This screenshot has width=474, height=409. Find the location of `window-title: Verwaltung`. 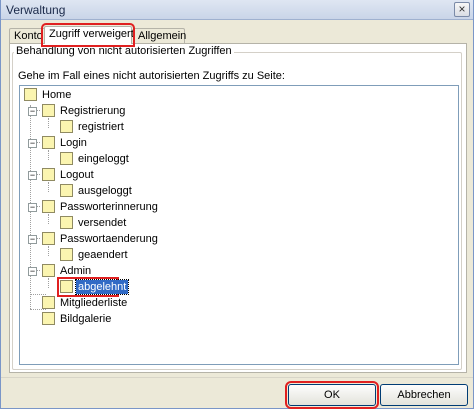

window-title: Verwaltung is located at coordinates (36, 10).